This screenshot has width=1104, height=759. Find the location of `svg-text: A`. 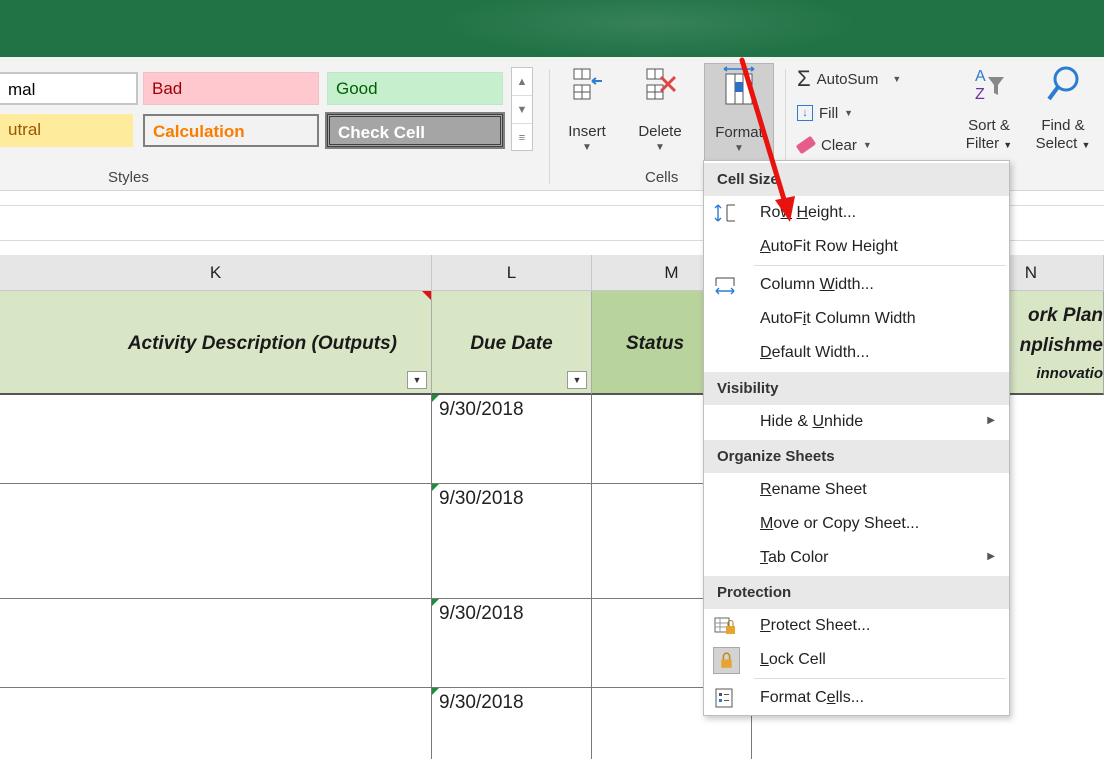

svg-text: A is located at coordinates (980, 76).